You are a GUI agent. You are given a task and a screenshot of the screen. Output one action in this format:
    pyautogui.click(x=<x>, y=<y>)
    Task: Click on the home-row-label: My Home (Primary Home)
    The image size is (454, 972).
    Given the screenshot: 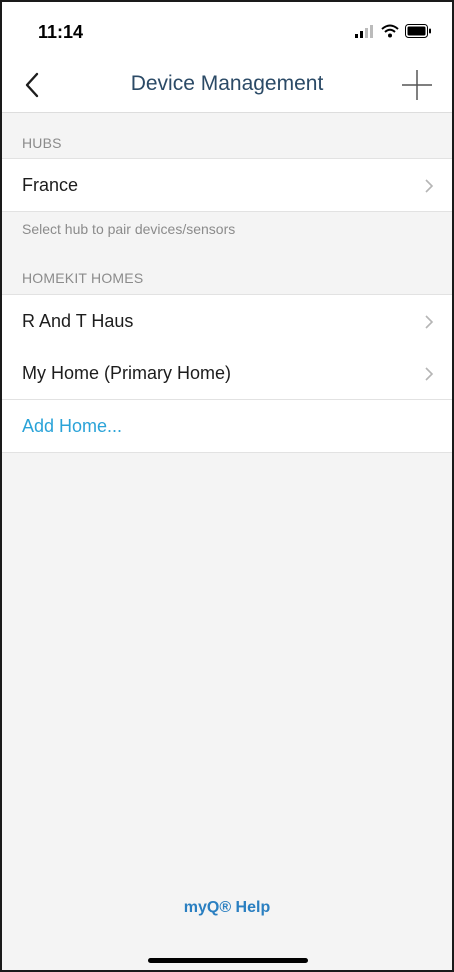 What is the action you would take?
    pyautogui.click(x=127, y=373)
    